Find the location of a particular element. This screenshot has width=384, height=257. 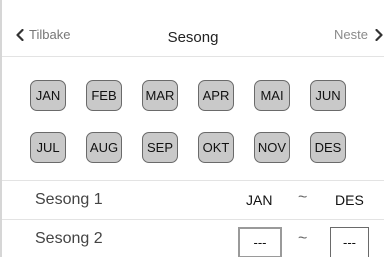

next-button: Neste is located at coordinates (359, 34).